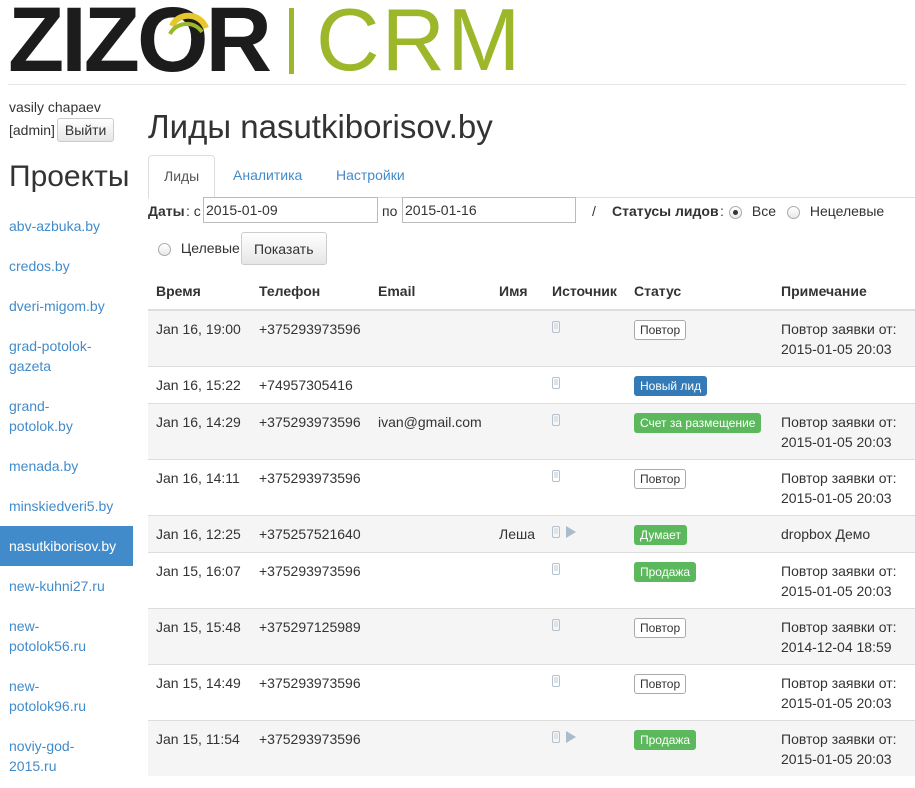  Describe the element at coordinates (66, 306) in the screenshot. I see `sidebar-item-dveri-migom: dveri-migom.by` at that location.